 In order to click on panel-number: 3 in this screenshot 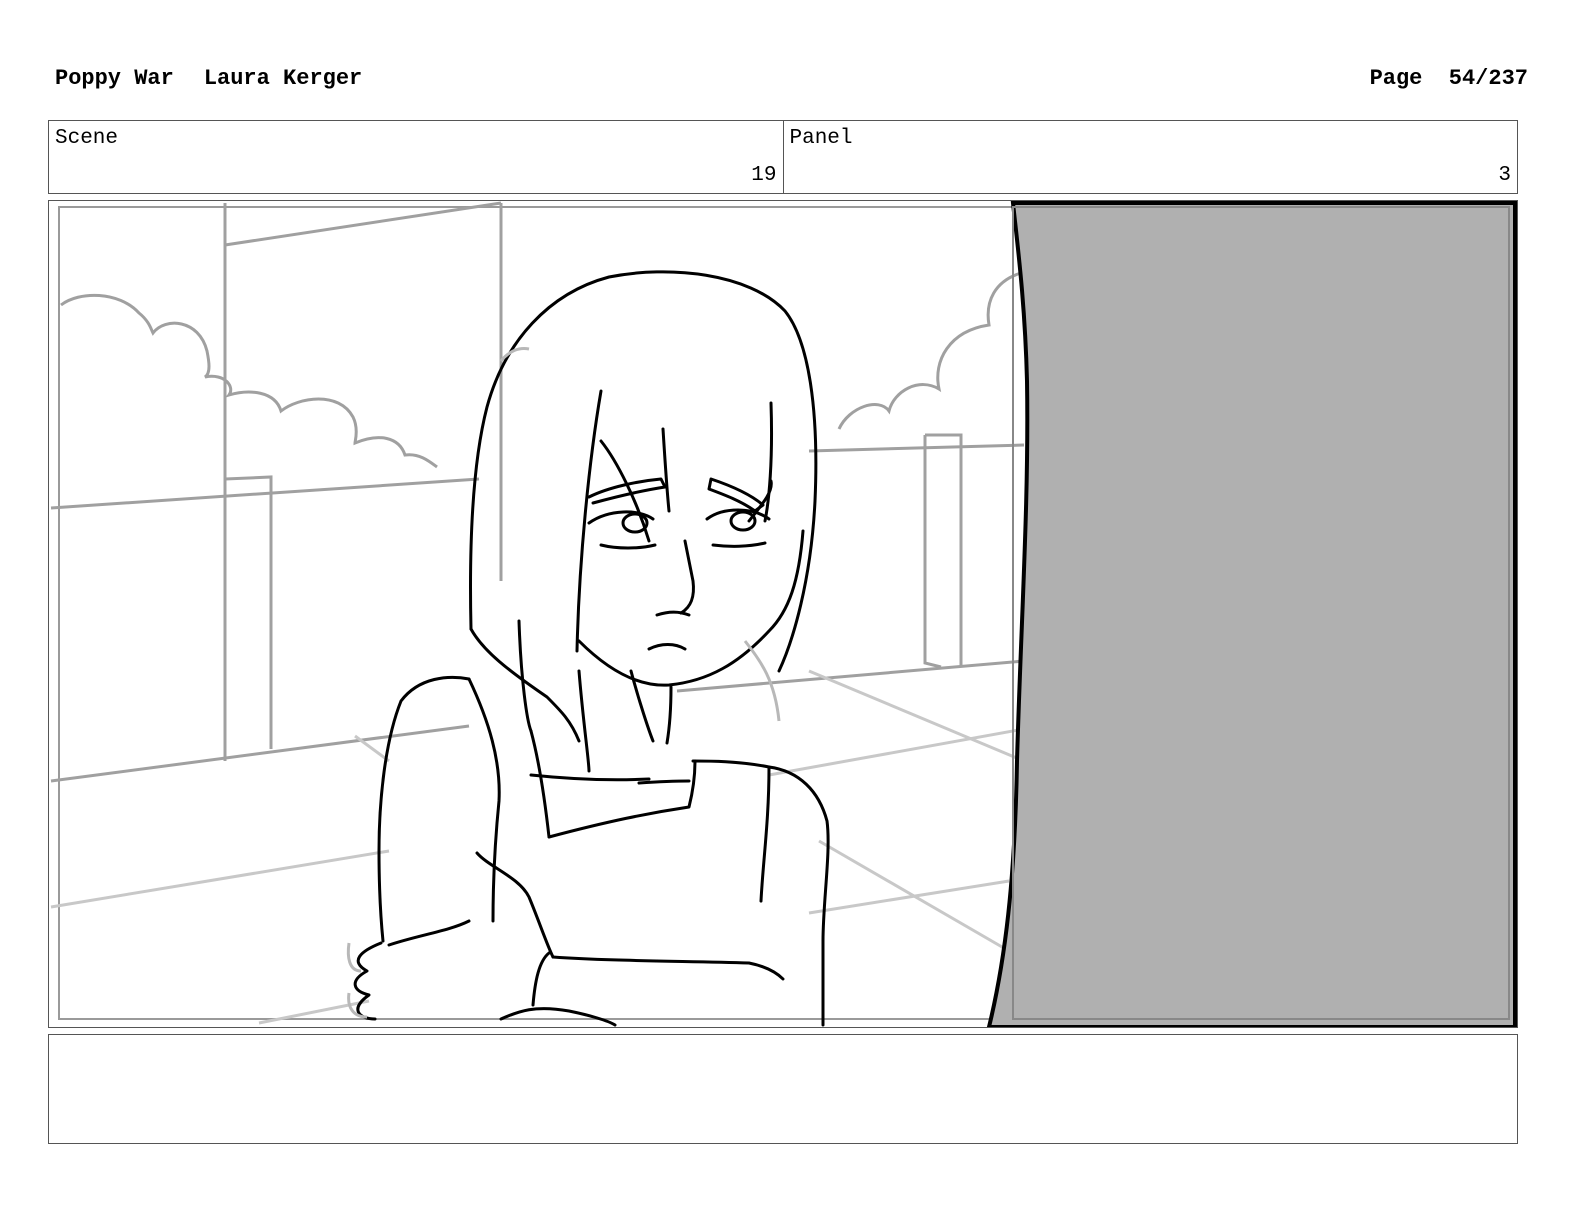, I will do `click(1504, 175)`.